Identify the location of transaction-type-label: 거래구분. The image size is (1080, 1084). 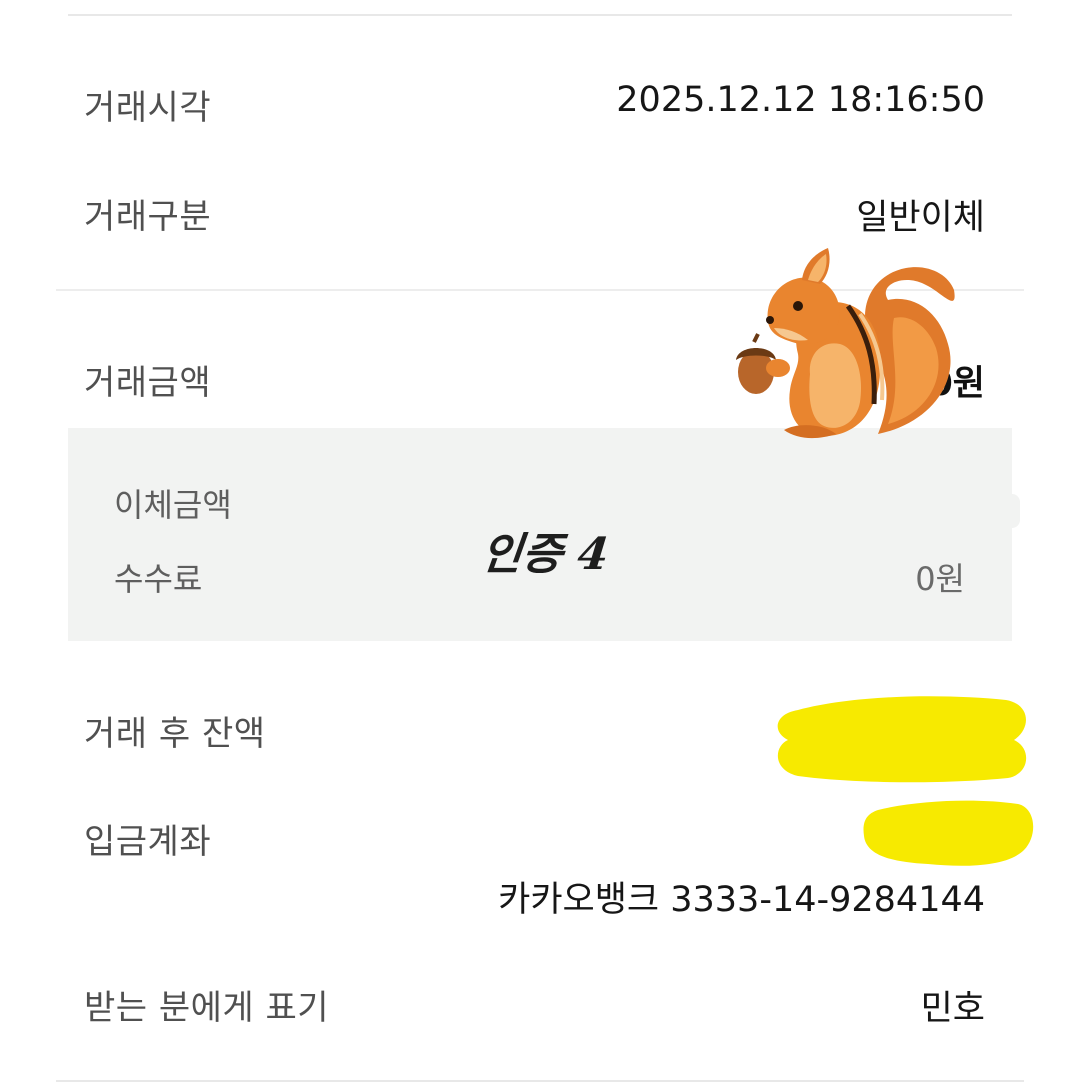
(148, 217).